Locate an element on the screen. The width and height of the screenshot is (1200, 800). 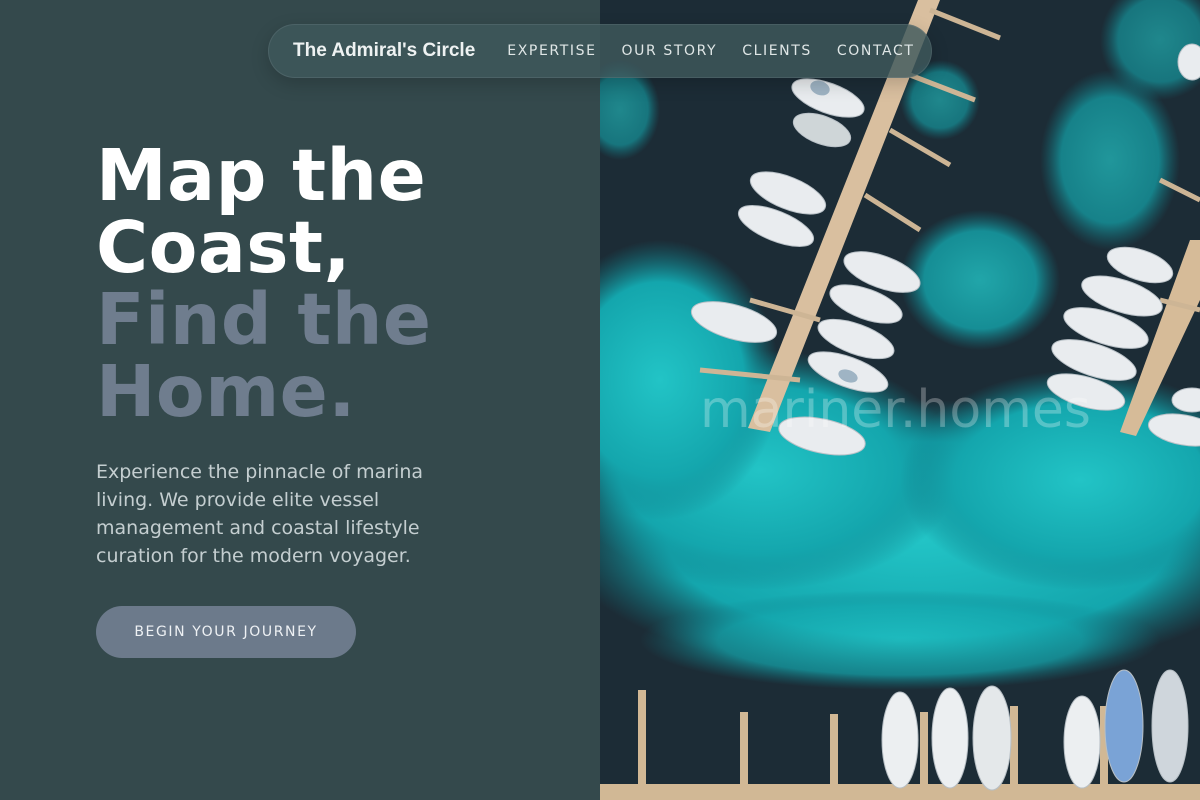
hero-headline: Map the Coast, Find the Home. is located at coordinates (336, 284).